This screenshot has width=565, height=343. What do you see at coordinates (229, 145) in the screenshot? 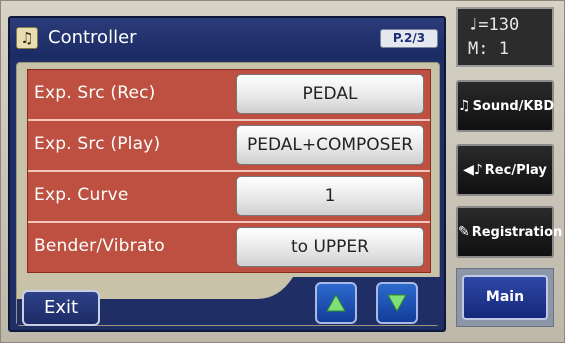
I see `setting-row-exp-src-play: Exp. Src (Play) PEDAL+COMPOSER` at bounding box center [229, 145].